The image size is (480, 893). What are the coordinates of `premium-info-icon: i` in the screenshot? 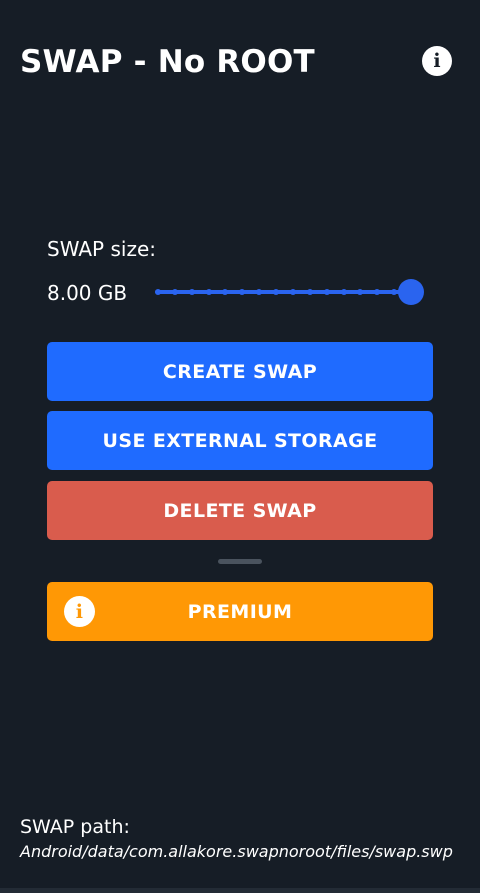 It's located at (79, 611).